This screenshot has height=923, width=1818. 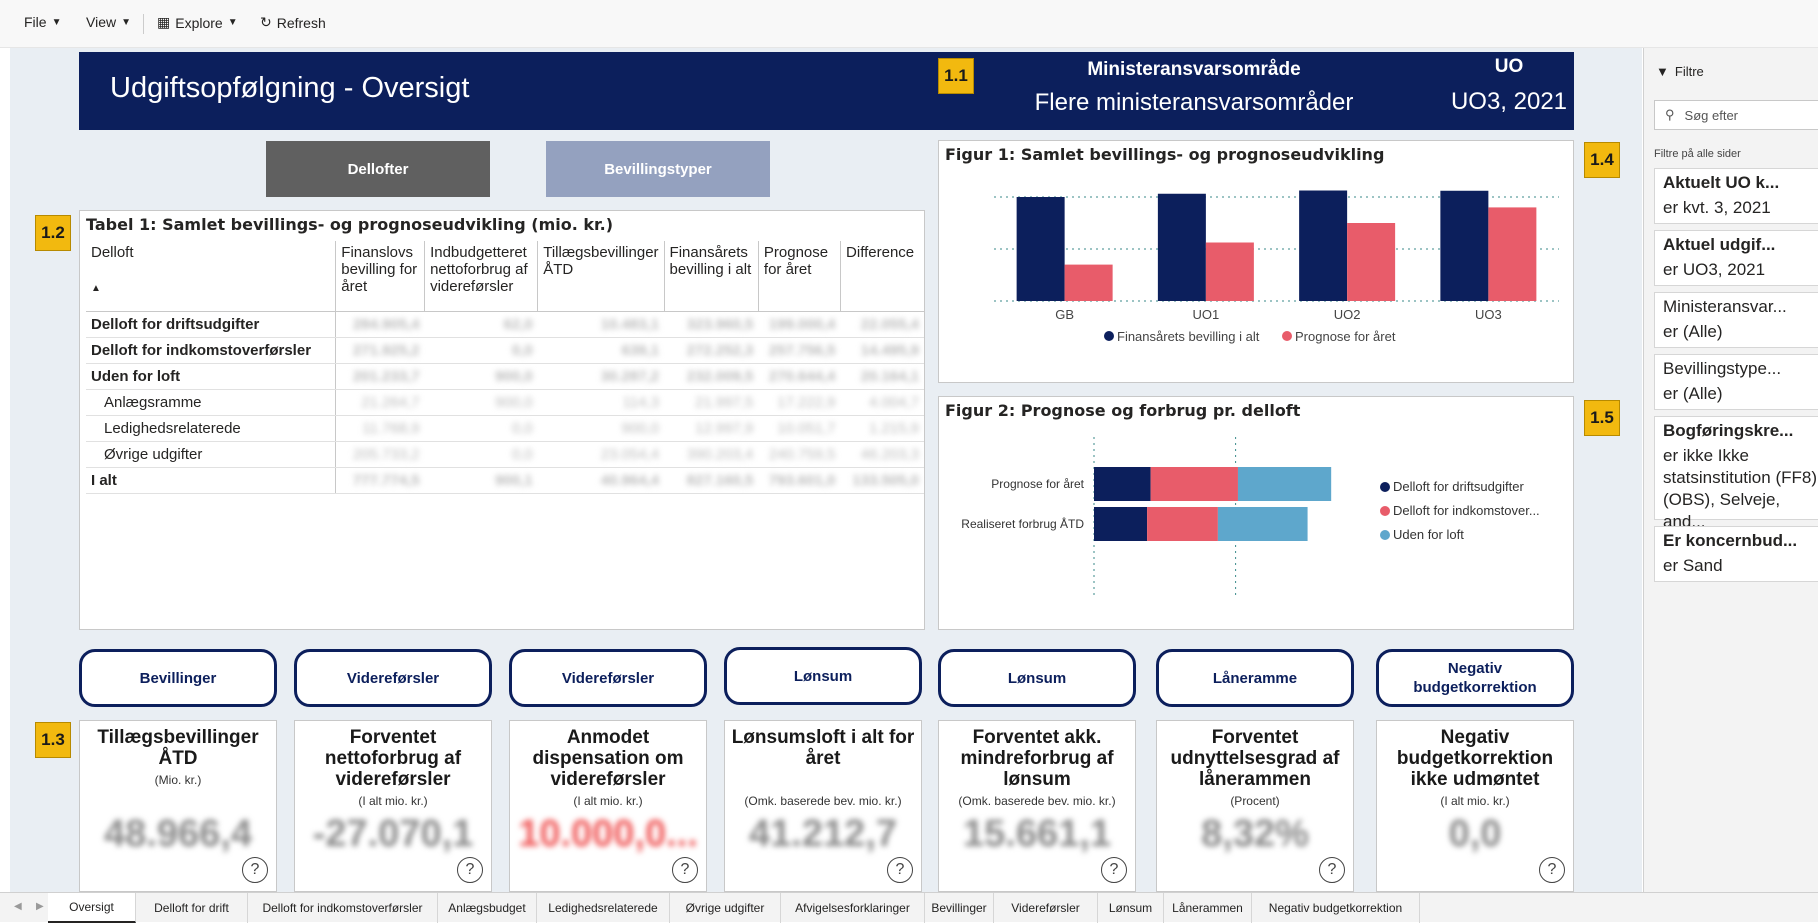 I want to click on videreforsler-pill-button: Videreførsler, so click(x=393, y=678).